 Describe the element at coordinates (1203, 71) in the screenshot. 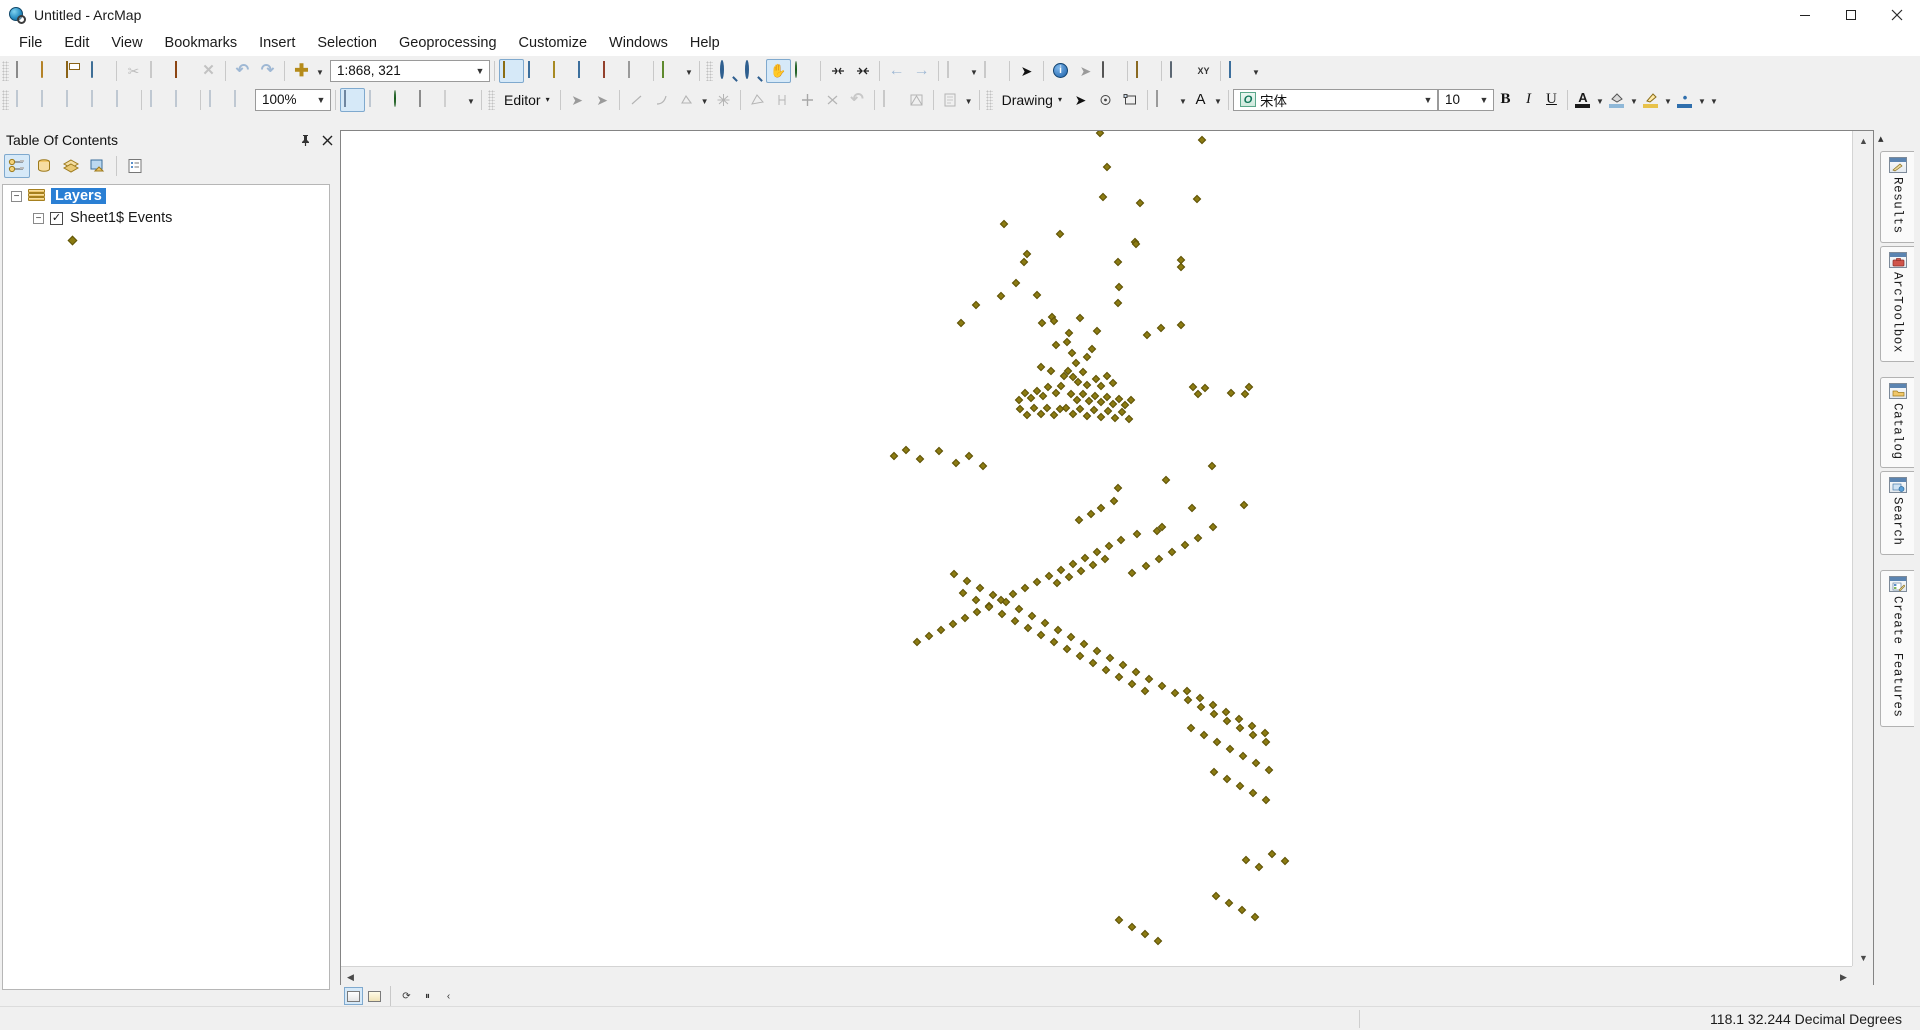

I see `go-to-xy-button: XY` at that location.